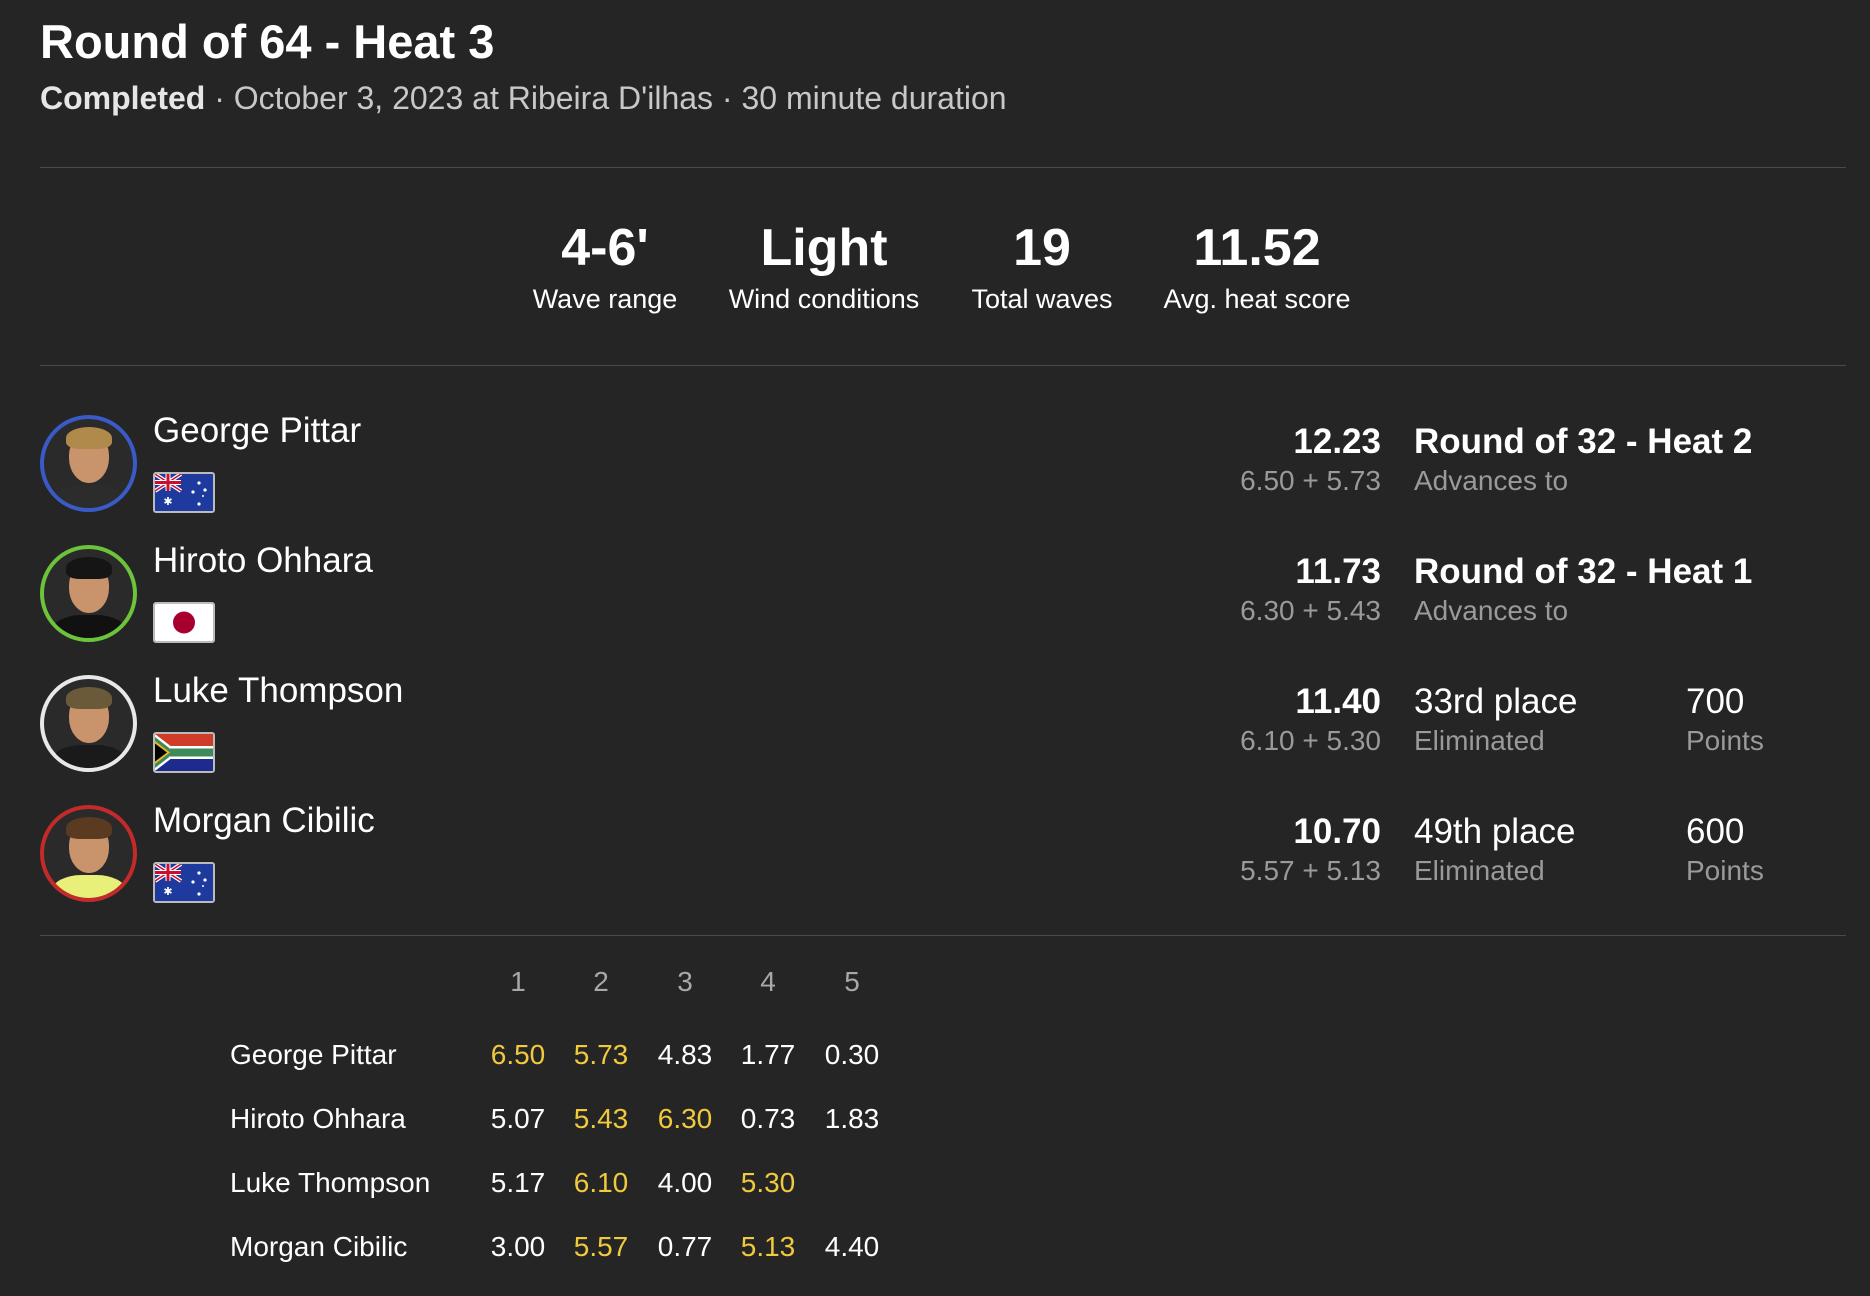 The width and height of the screenshot is (1870, 1296). I want to click on heat-breakdown: 6.50 + 5.73, so click(1310, 480).